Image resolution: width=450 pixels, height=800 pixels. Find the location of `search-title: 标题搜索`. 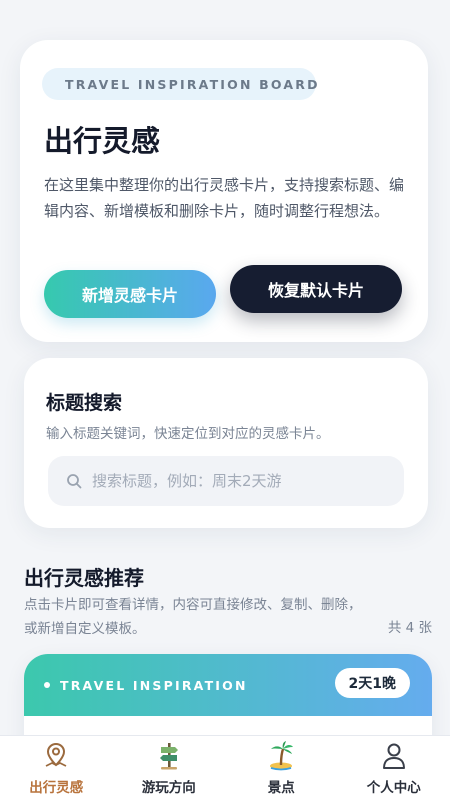

search-title: 标题搜索 is located at coordinates (84, 403).